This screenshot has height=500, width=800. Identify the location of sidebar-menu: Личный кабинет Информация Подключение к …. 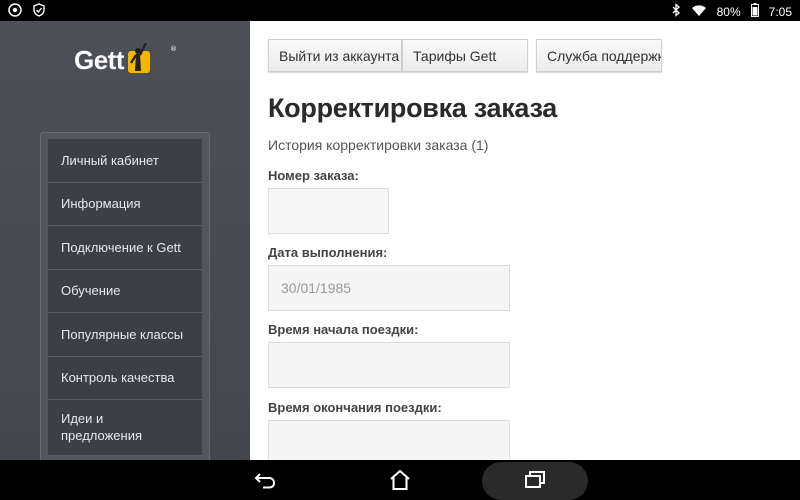
(125, 296).